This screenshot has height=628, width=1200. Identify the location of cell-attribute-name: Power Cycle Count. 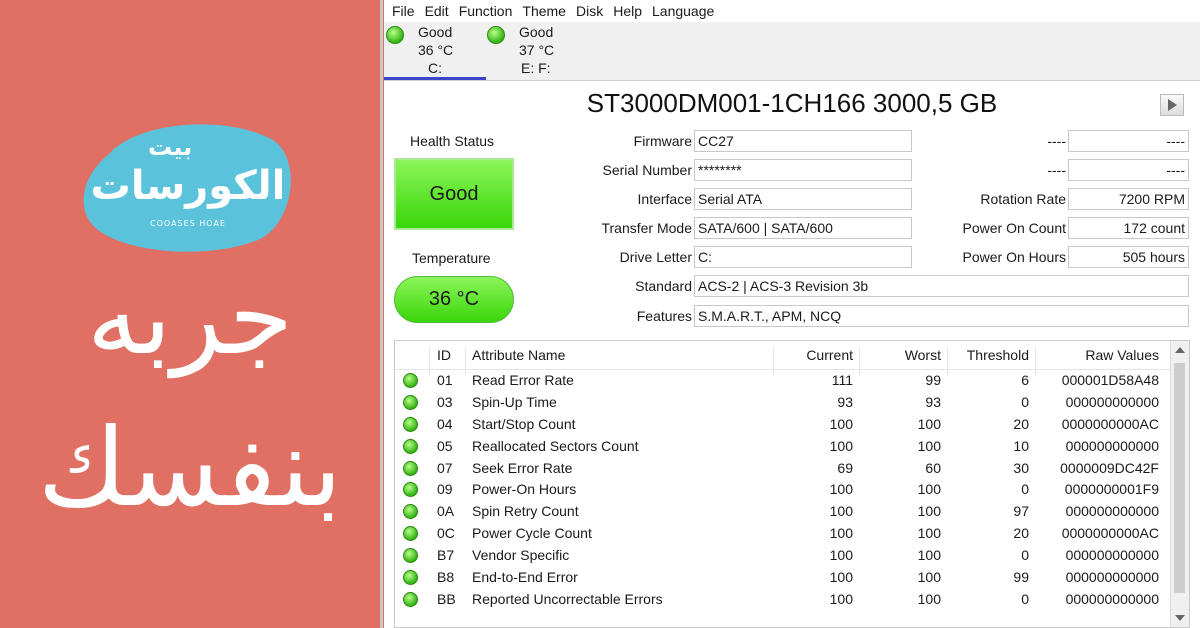
(532, 533).